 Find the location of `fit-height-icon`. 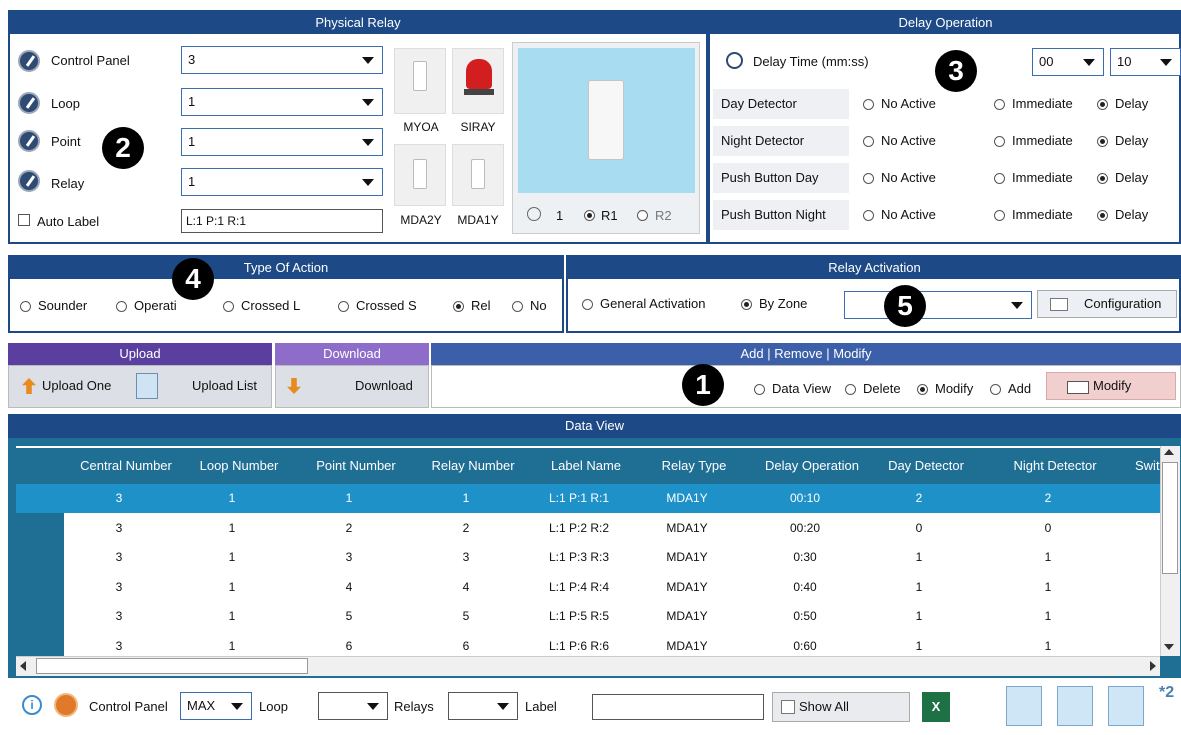

fit-height-icon is located at coordinates (1126, 706).